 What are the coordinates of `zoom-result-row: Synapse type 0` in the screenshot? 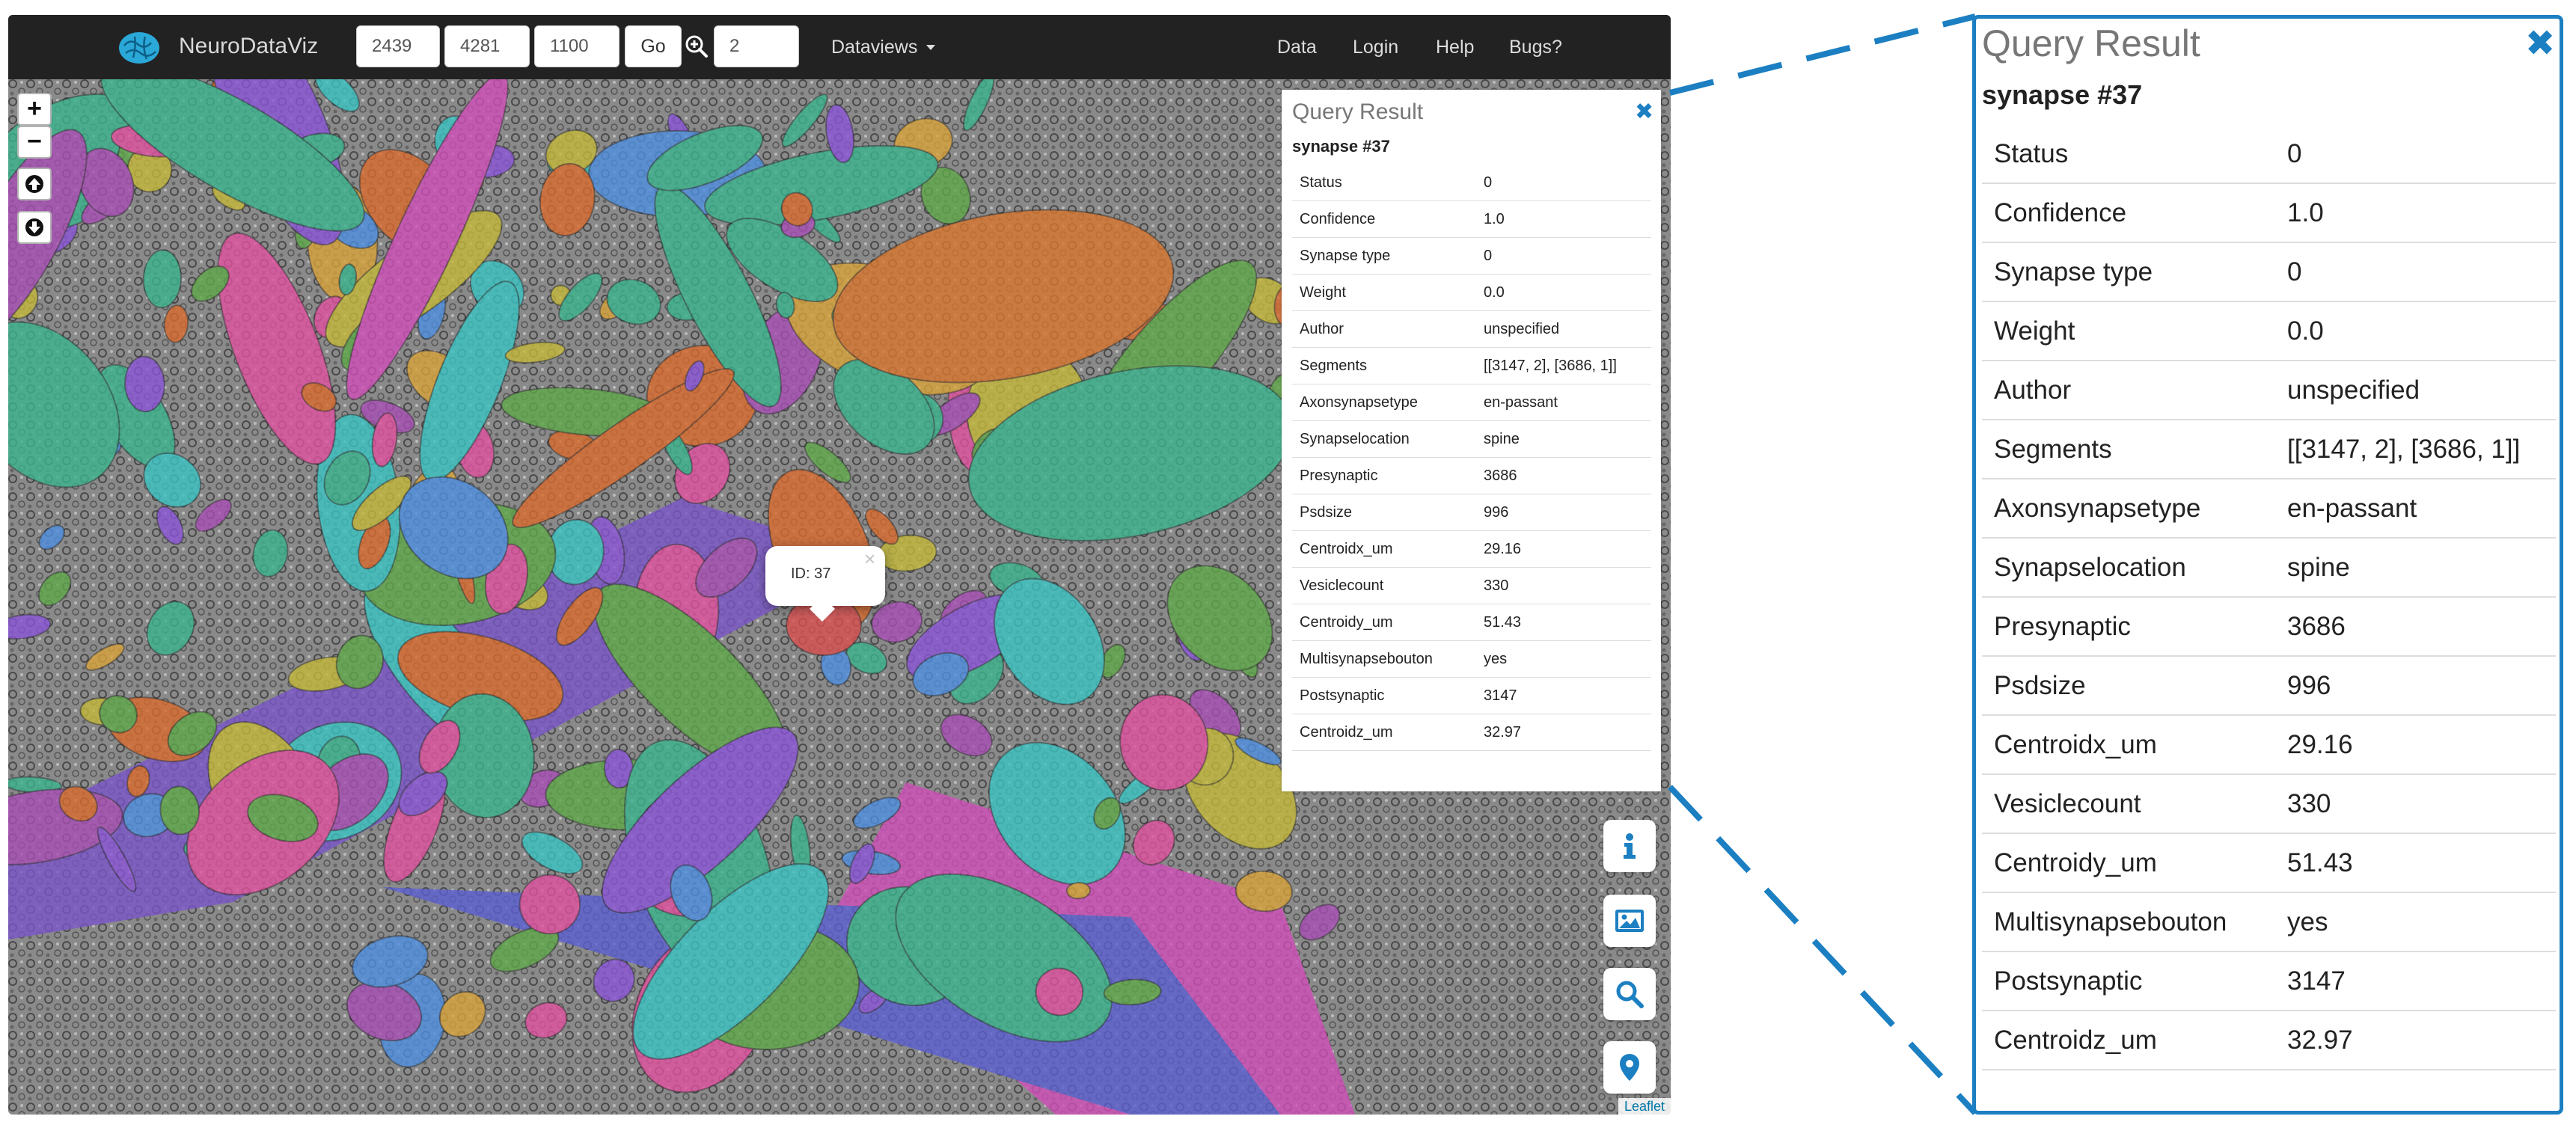 It's located at (2269, 272).